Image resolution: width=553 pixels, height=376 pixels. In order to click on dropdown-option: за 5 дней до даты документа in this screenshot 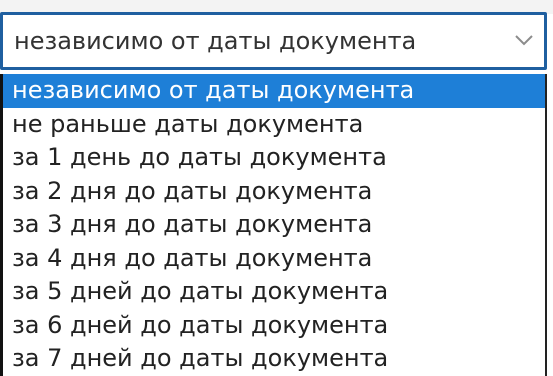, I will do `click(274, 292)`.